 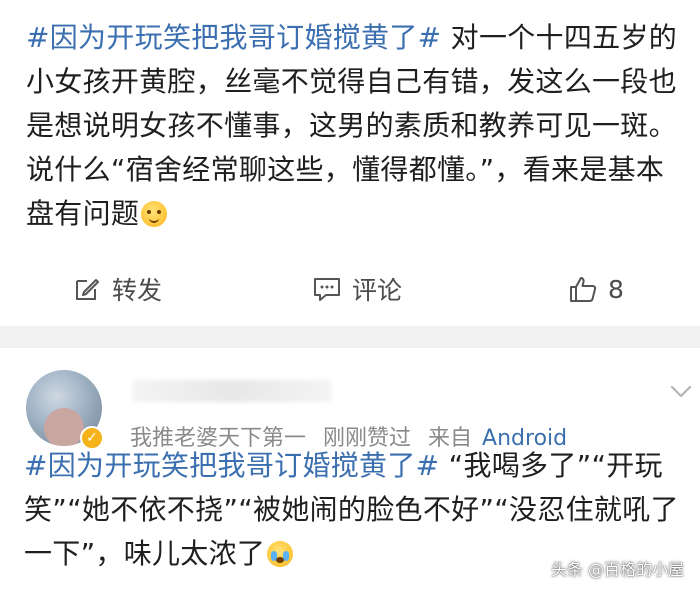 What do you see at coordinates (87, 289) in the screenshot?
I see `edit-square-icon` at bounding box center [87, 289].